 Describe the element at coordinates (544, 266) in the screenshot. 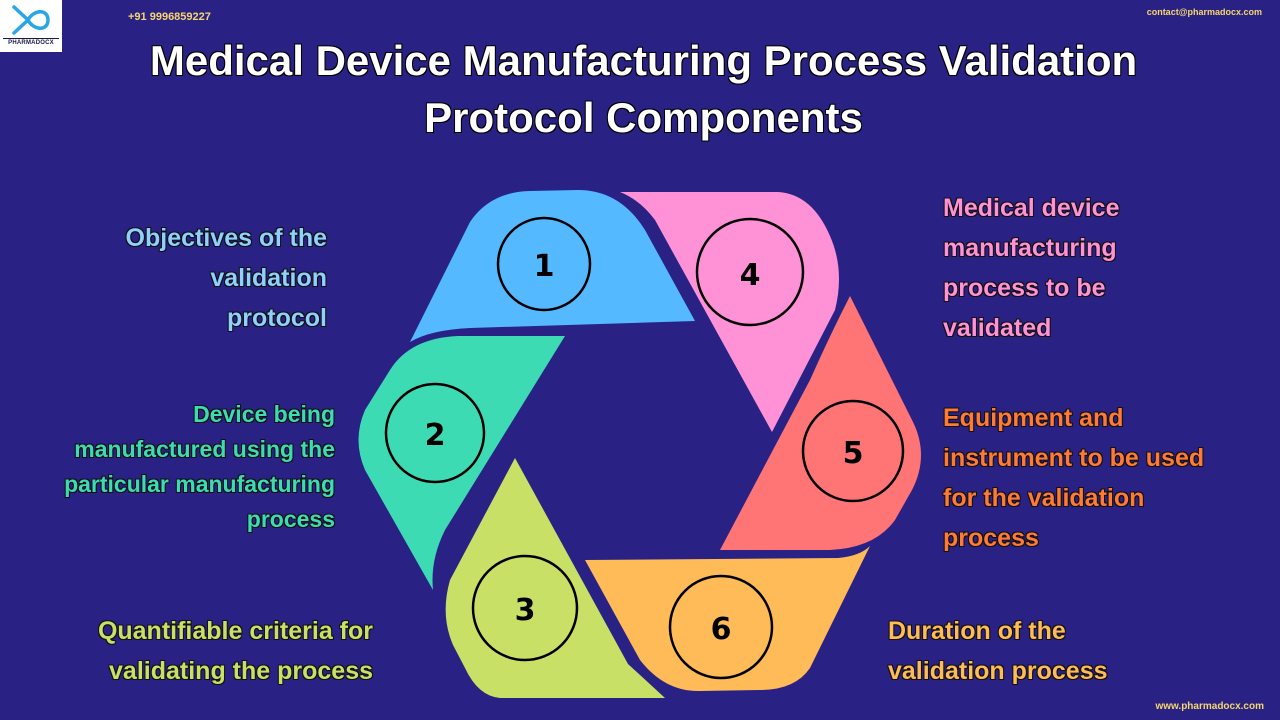

I see `number-1: 1` at that location.